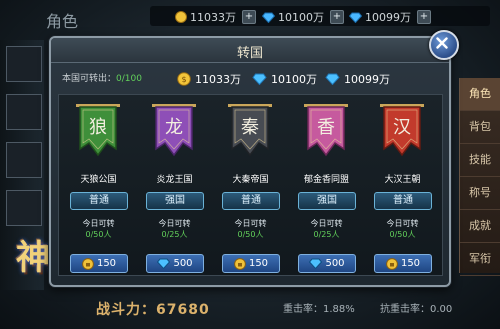 This screenshot has height=329, width=500. What do you see at coordinates (284, 79) in the screenshot?
I see `resource-diamond: 10100万` at bounding box center [284, 79].